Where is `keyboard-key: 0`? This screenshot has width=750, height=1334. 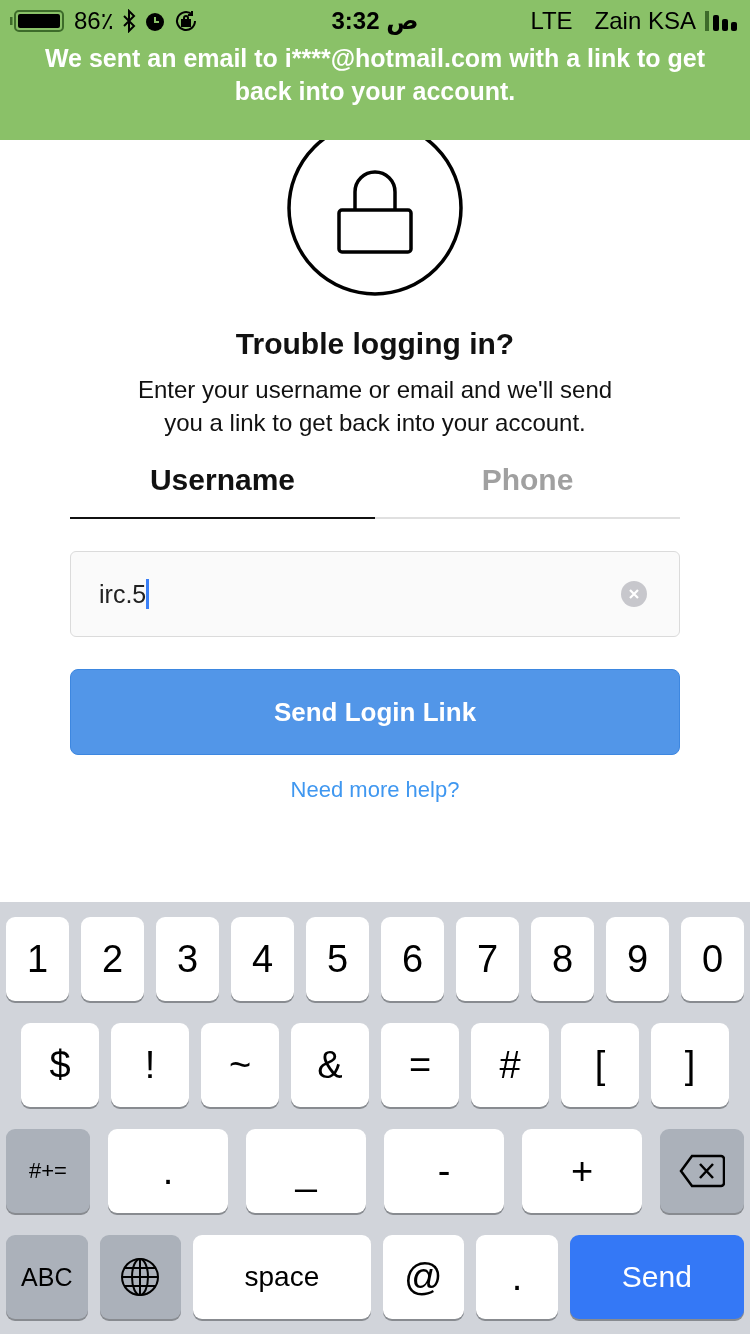
keyboard-key: 0 is located at coordinates (712, 959).